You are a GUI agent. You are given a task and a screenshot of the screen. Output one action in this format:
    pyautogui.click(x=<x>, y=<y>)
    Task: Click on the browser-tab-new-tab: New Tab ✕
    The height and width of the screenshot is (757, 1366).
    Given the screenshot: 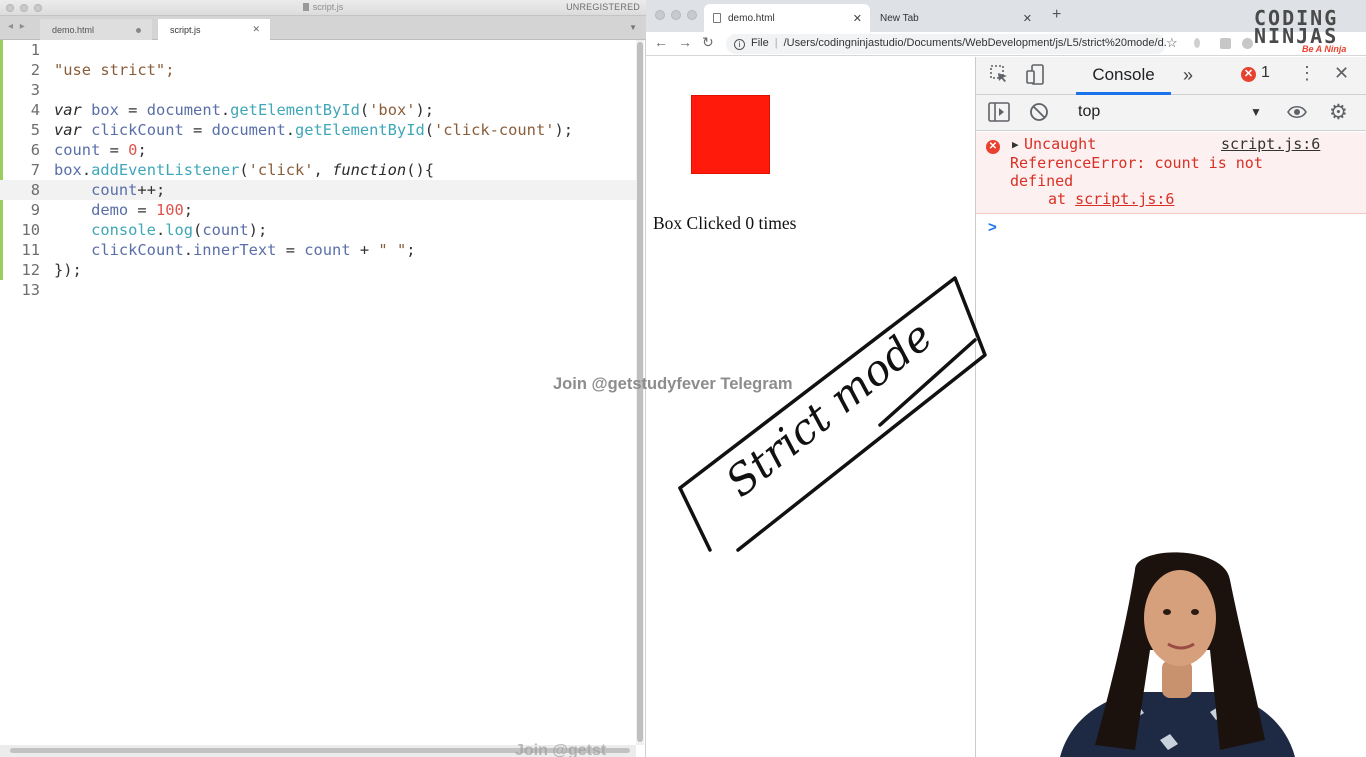 What is the action you would take?
    pyautogui.click(x=955, y=18)
    